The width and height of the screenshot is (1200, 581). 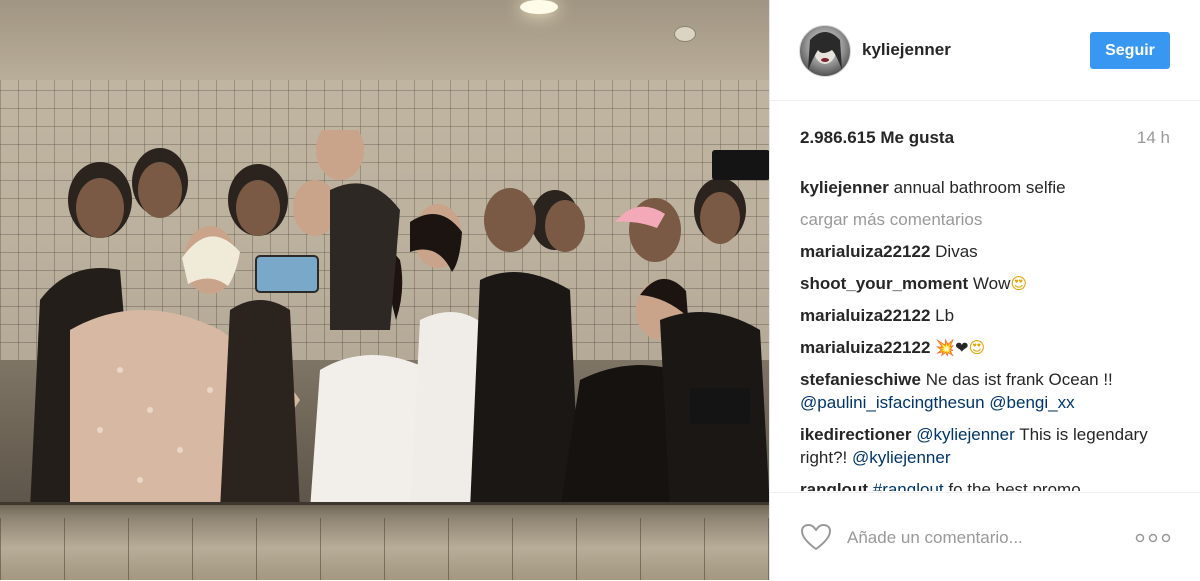 I want to click on comment-text: Ne das ist frank Ocean !!, so click(x=1019, y=379).